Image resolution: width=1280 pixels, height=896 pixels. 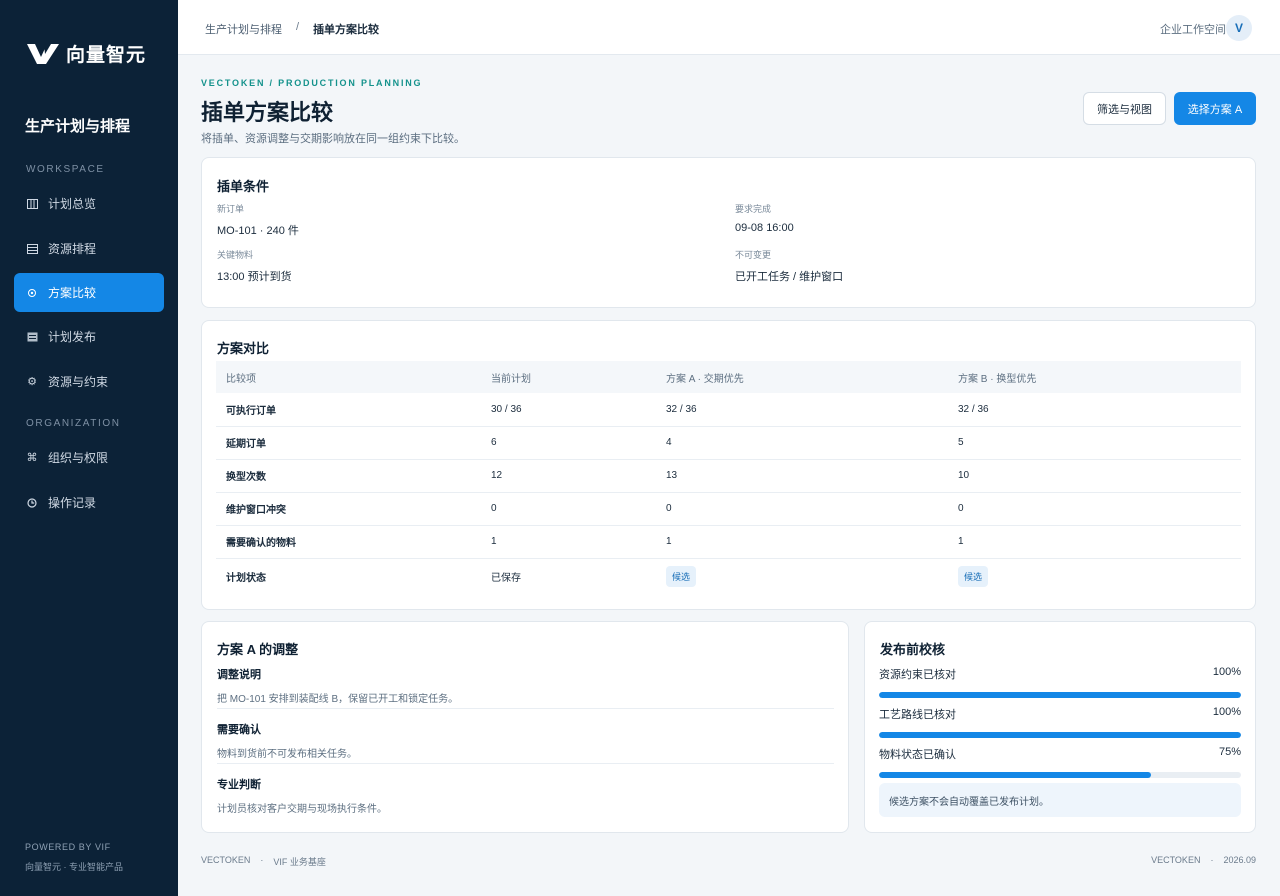 What do you see at coordinates (254, 277) in the screenshot?
I see `field-value-key-material: 13:00 预计到货` at bounding box center [254, 277].